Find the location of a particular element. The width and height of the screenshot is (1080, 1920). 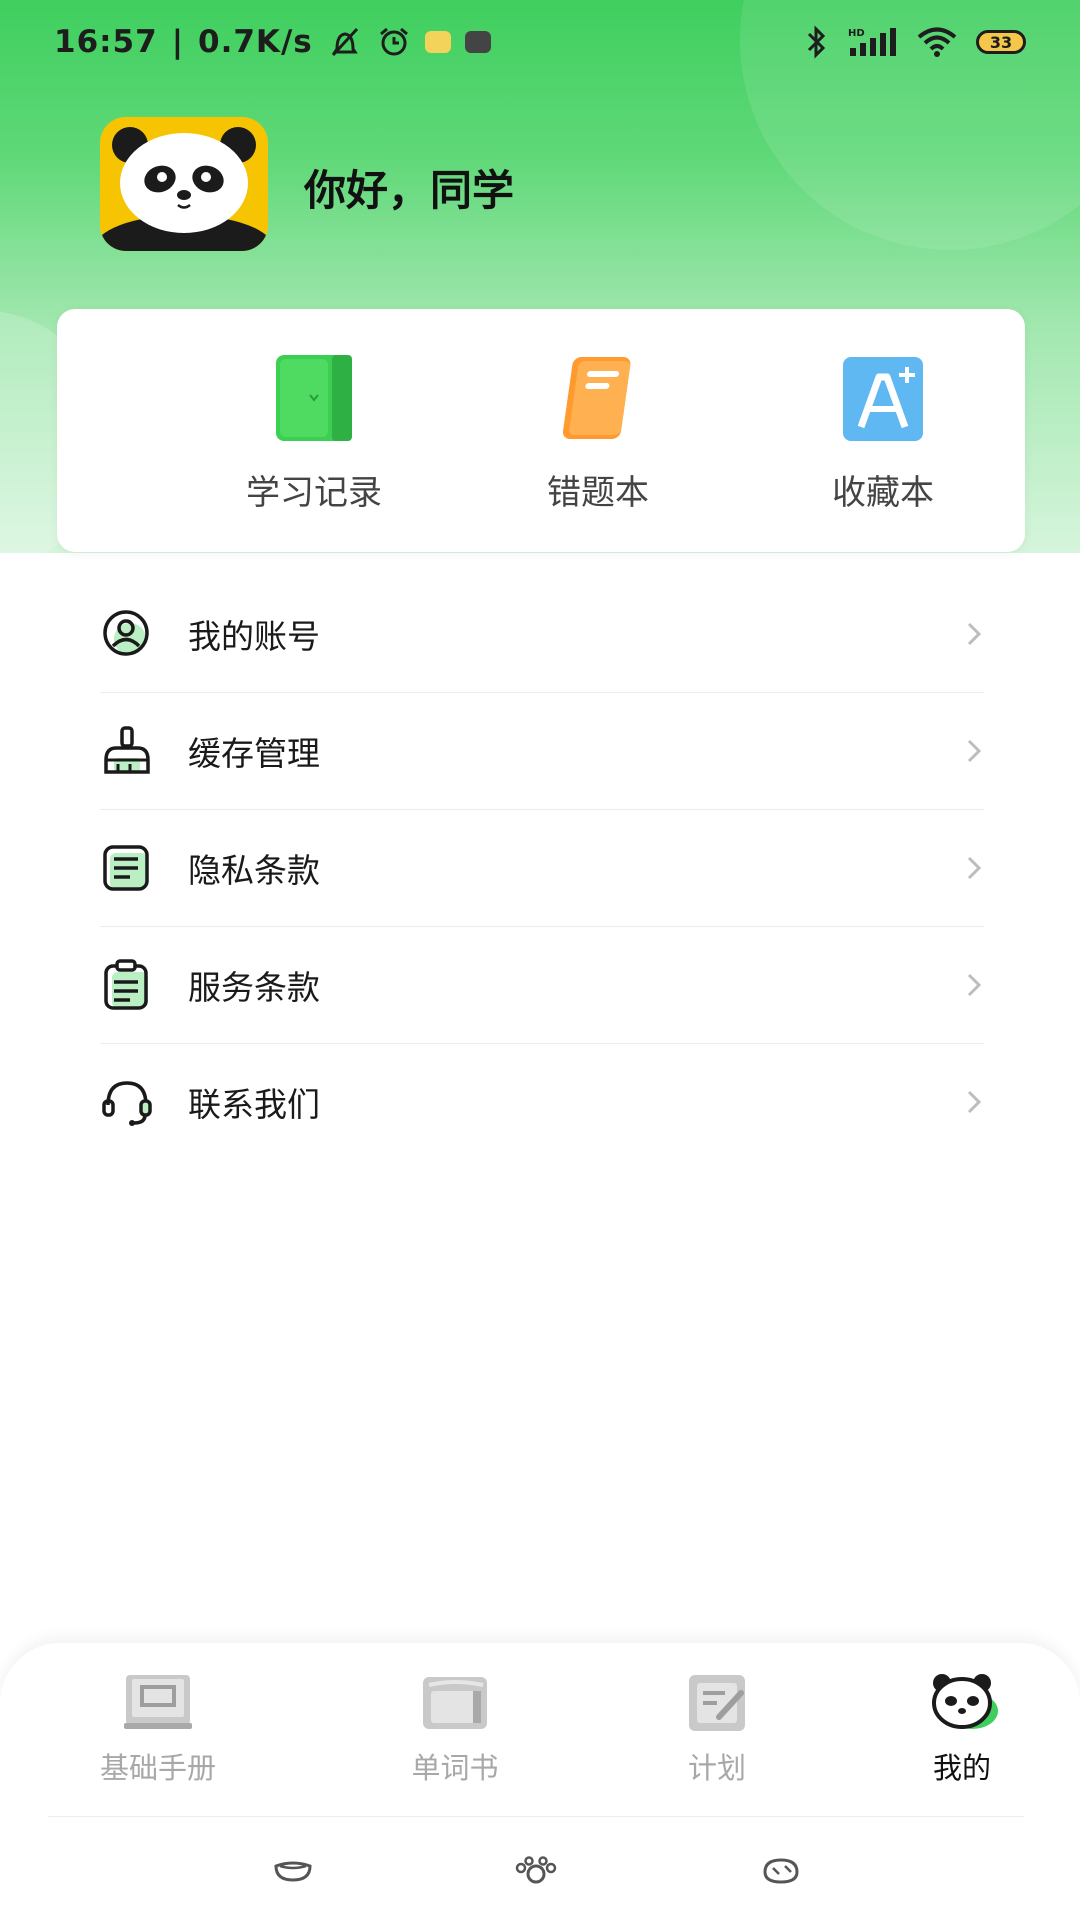

quick-action-label: 收藏本 is located at coordinates (883, 493).